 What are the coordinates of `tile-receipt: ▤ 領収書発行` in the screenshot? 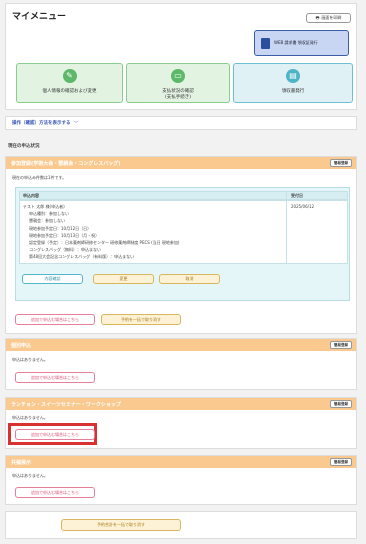 It's located at (293, 83).